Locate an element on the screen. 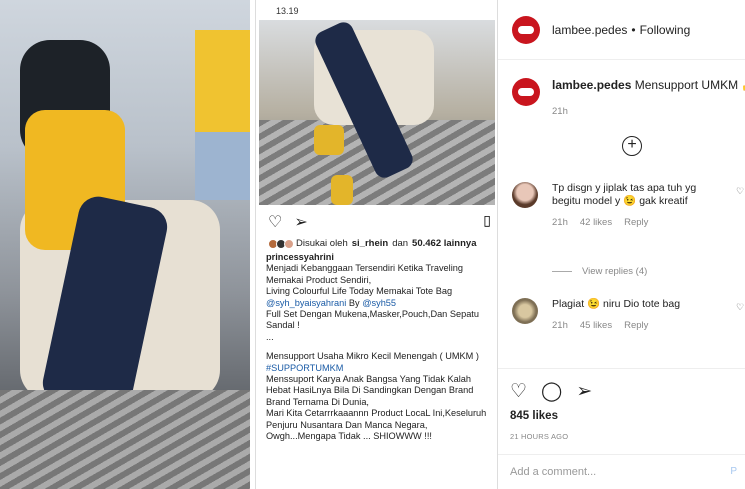 The height and width of the screenshot is (489, 745). comment-text: Mensupport UMKM 👍 is located at coordinates (689, 85).